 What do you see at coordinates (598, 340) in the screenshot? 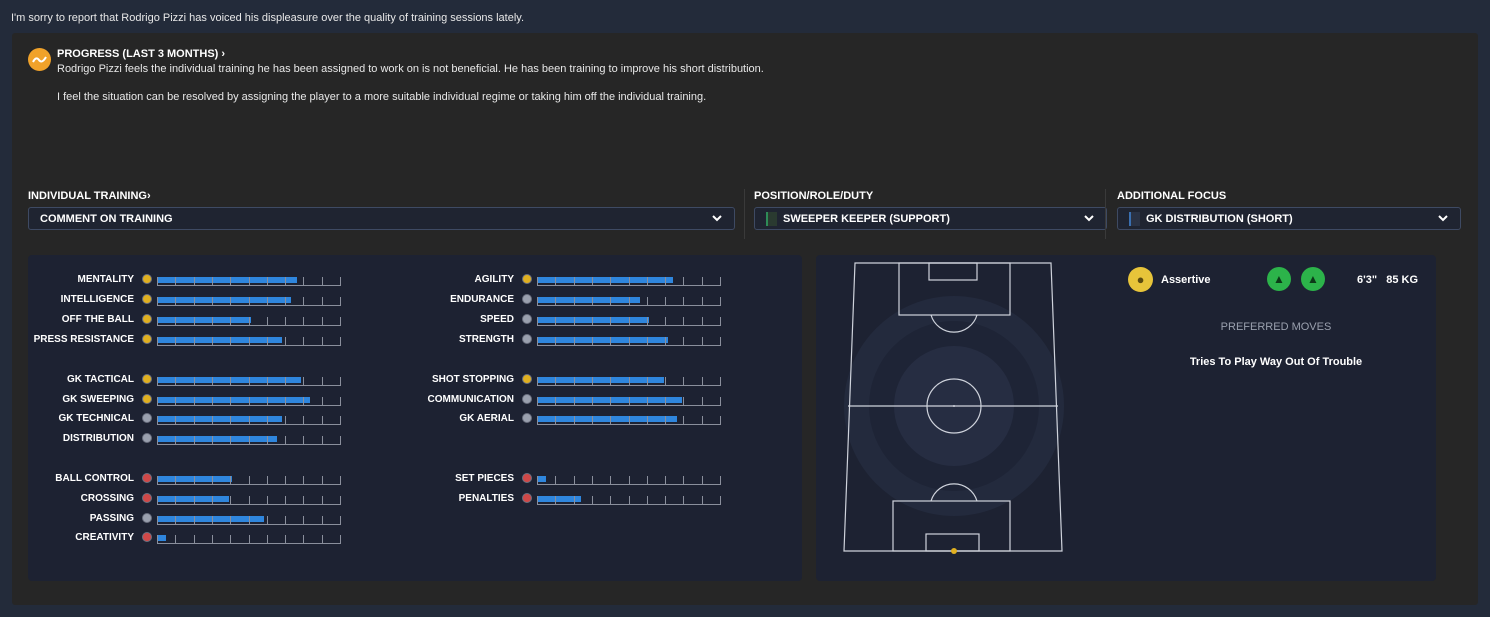
I see `attribute-row: STRENGTH` at bounding box center [598, 340].